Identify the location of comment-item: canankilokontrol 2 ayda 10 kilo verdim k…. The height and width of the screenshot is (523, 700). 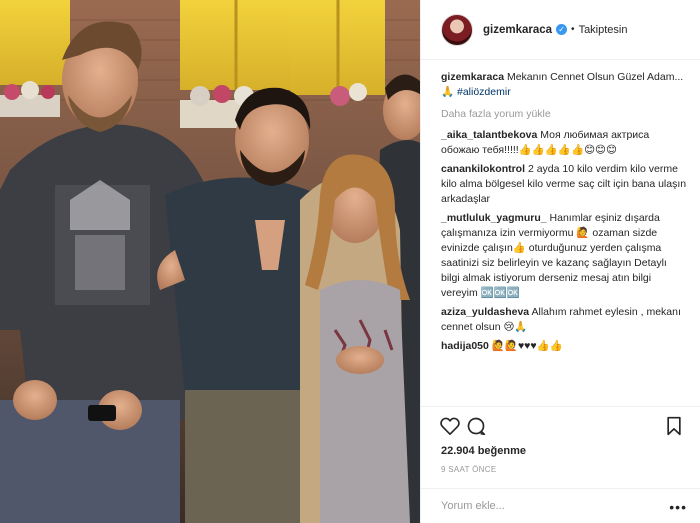
(564, 184).